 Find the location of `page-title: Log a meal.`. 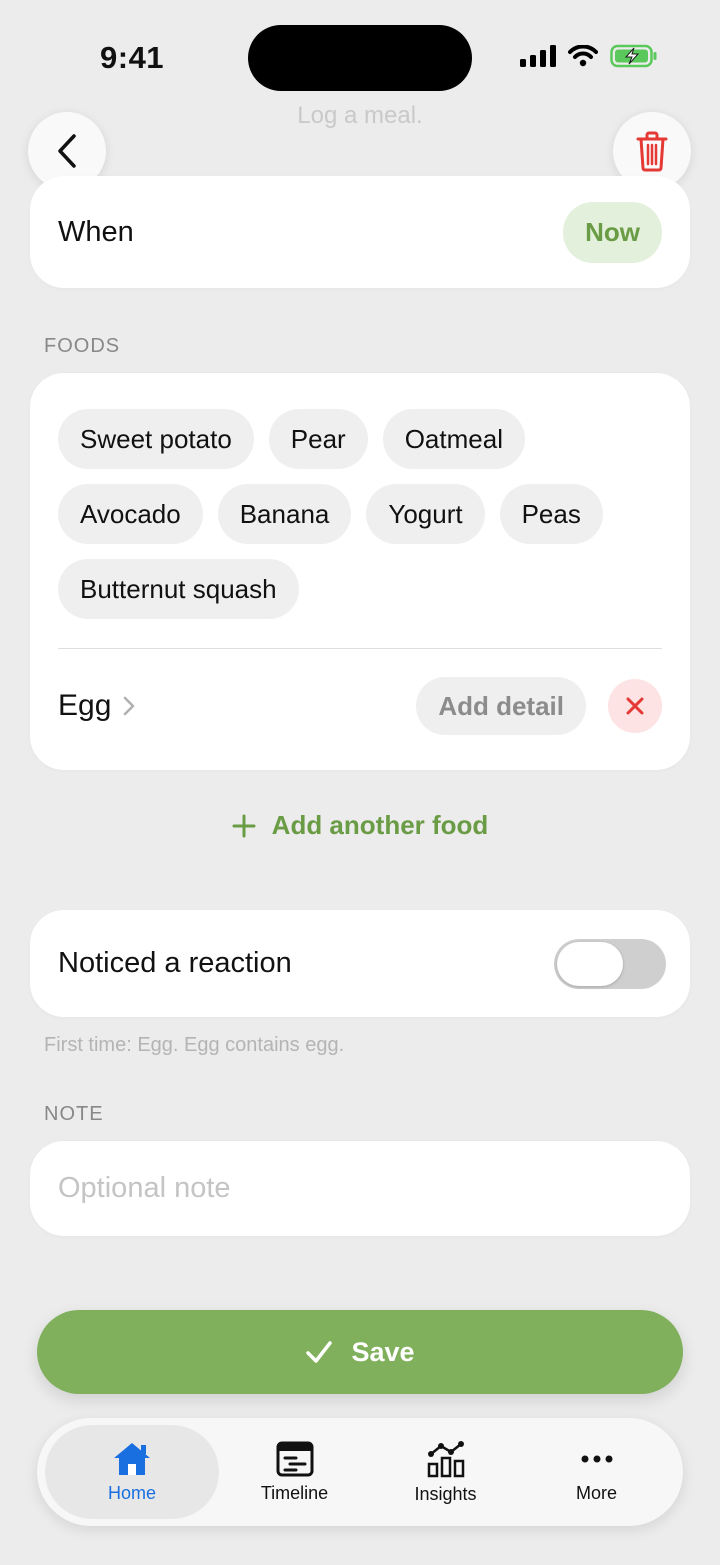

page-title: Log a meal. is located at coordinates (360, 115).